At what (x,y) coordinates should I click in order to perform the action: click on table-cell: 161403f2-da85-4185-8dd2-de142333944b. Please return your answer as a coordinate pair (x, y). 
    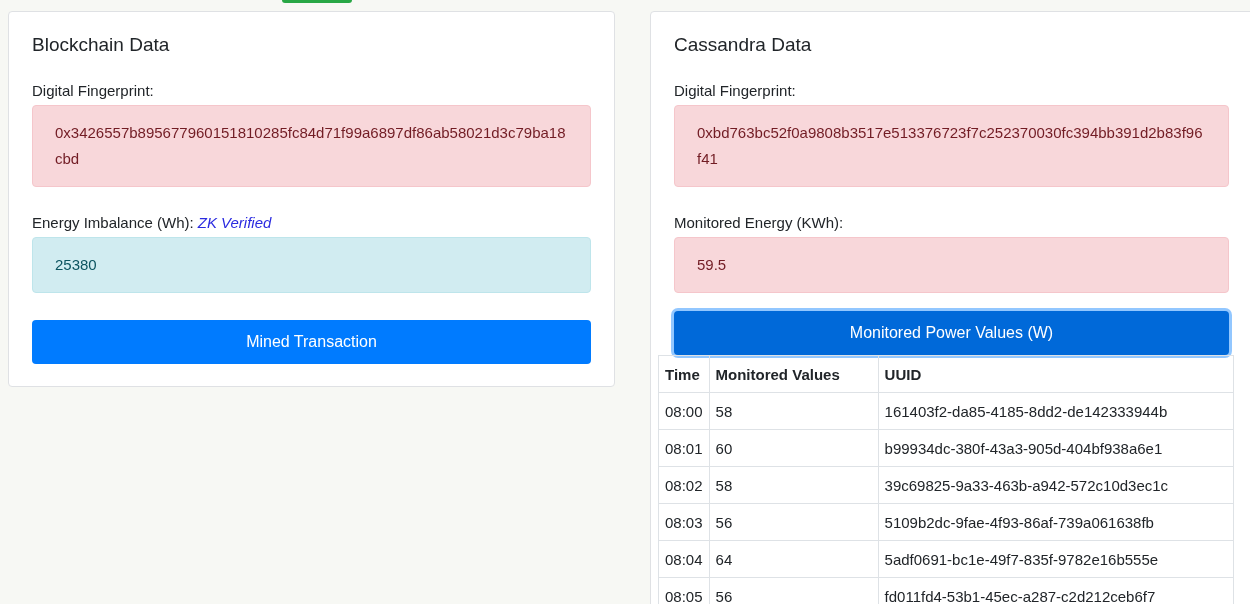
    Looking at the image, I should click on (1056, 411).